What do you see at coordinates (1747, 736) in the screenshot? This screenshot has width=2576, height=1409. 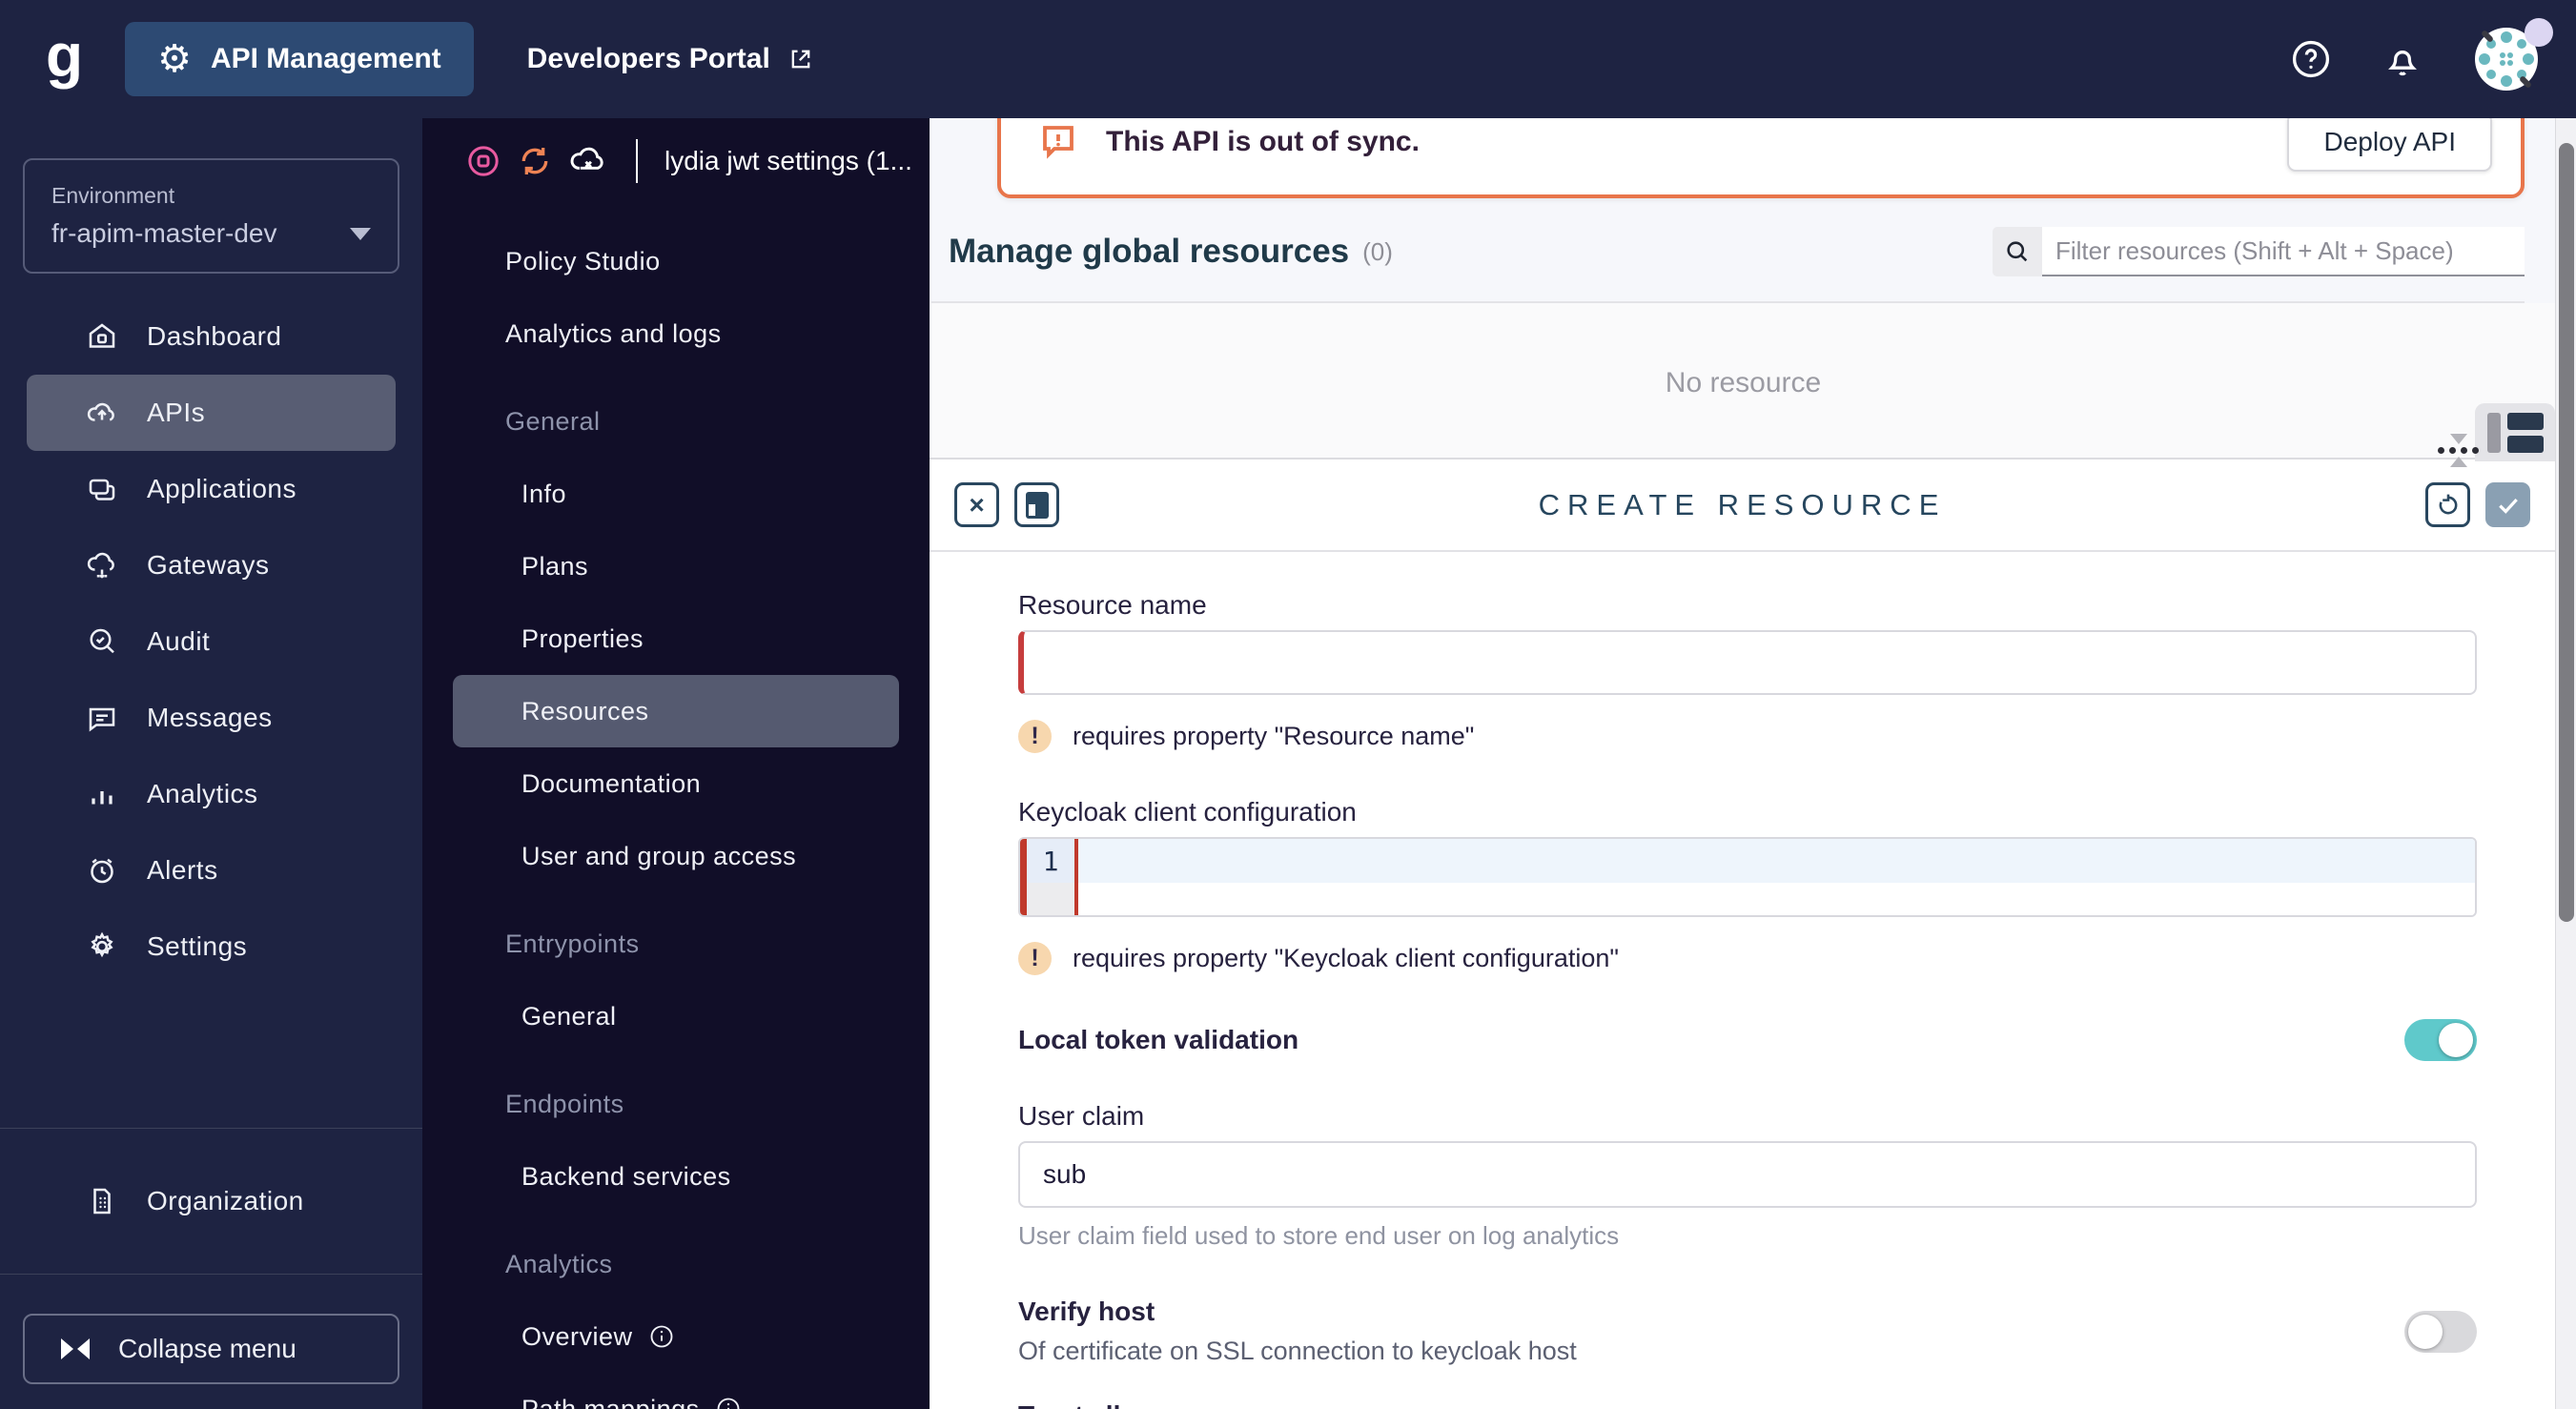 I see `resource-name-error: ! requires property "Resource name"` at bounding box center [1747, 736].